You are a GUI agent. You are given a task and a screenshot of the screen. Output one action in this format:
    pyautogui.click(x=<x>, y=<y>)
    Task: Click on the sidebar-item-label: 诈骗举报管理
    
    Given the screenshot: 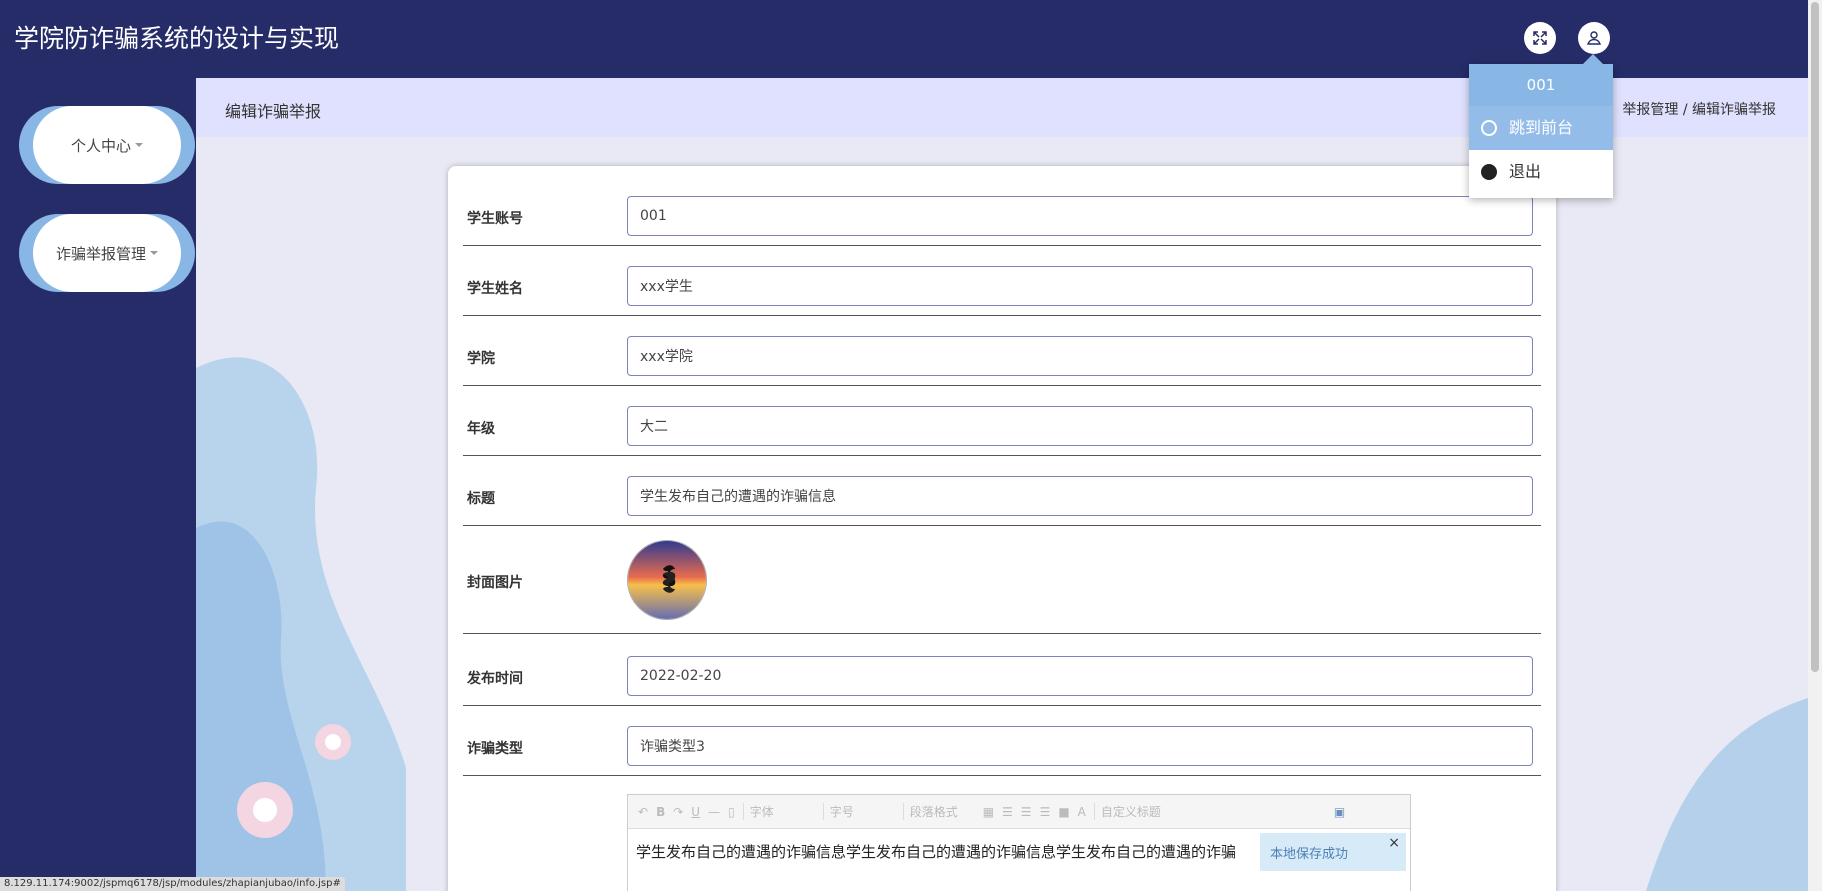 What is the action you would take?
    pyautogui.click(x=100, y=253)
    